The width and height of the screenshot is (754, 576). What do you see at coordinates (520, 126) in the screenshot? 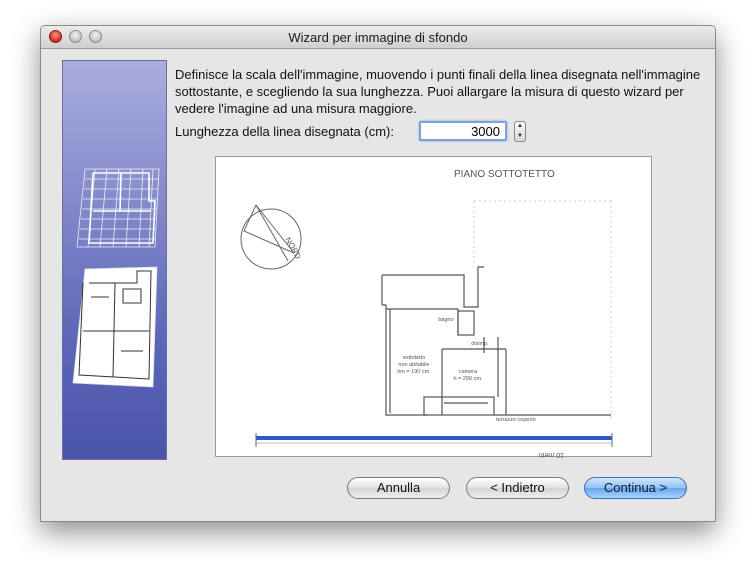
I see `stepper-up-icon: ▲` at bounding box center [520, 126].